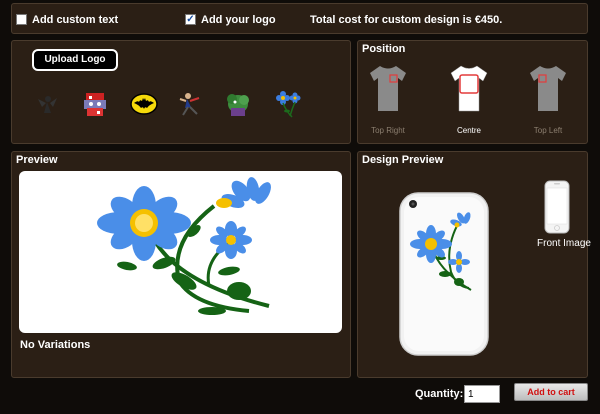 The width and height of the screenshot is (600, 414). Describe the element at coordinates (190, 104) in the screenshot. I see `fighter-icon` at that location.